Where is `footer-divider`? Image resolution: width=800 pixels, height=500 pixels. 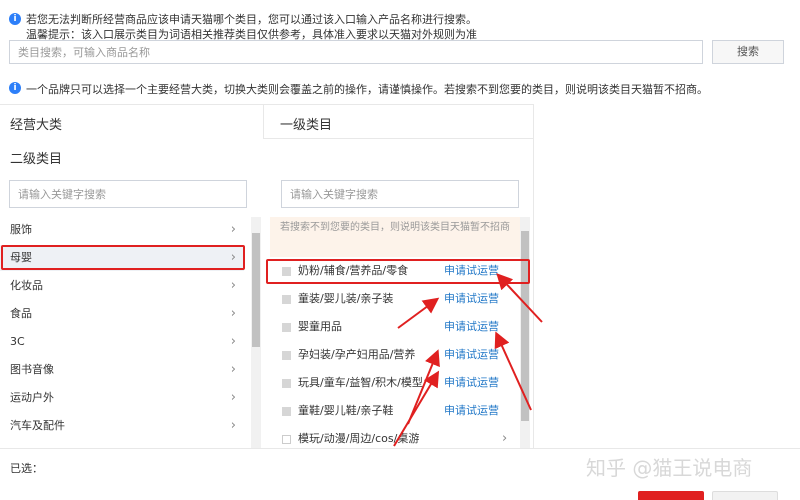 footer-divider is located at coordinates (400, 448).